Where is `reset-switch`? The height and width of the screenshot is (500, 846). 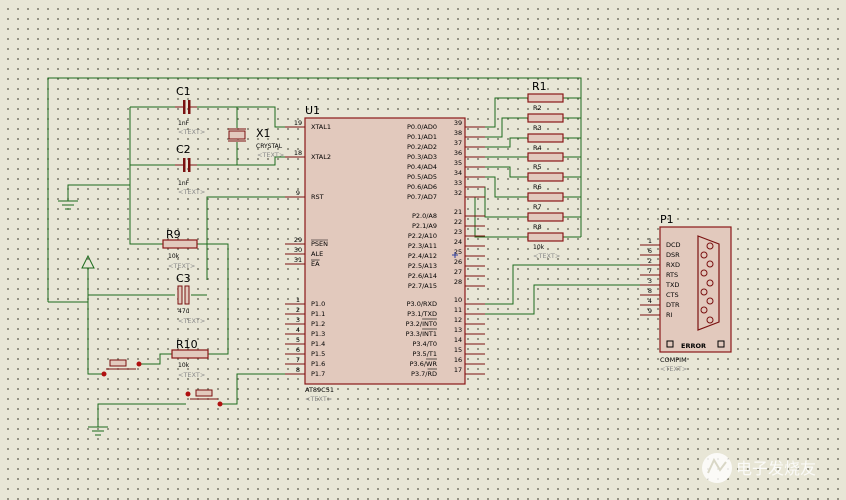 reset-switch is located at coordinates (121, 368).